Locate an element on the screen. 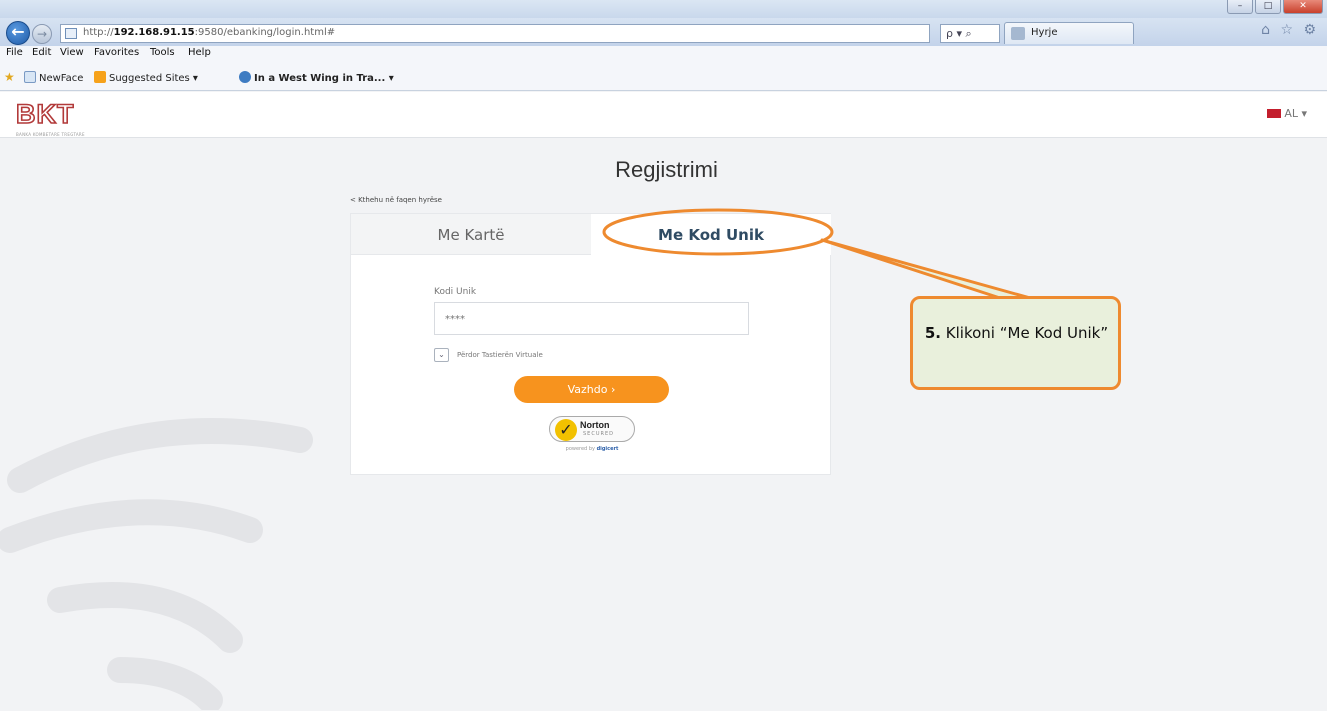 The width and height of the screenshot is (1327, 711). virtual-keyboard-label: Përdor Tastierën Virtuale is located at coordinates (500, 355).